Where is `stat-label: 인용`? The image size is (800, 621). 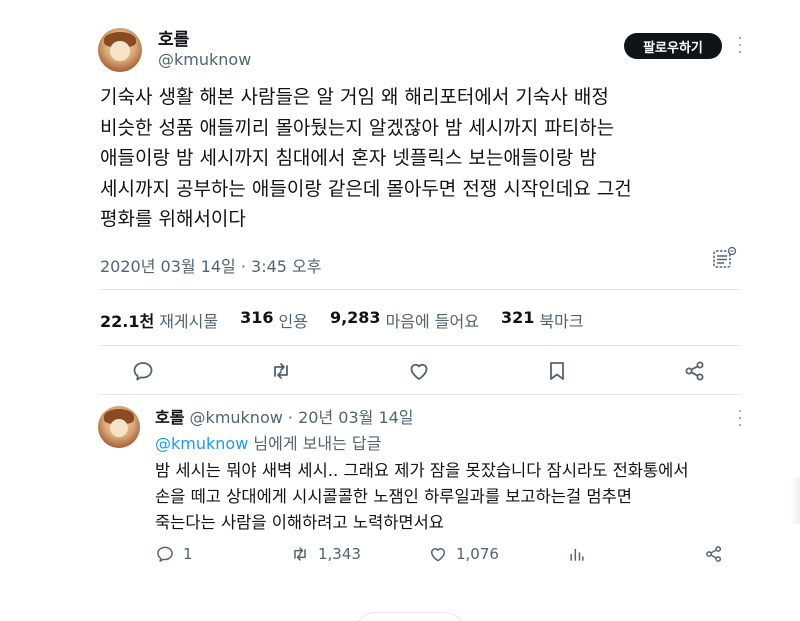 stat-label: 인용 is located at coordinates (293, 321).